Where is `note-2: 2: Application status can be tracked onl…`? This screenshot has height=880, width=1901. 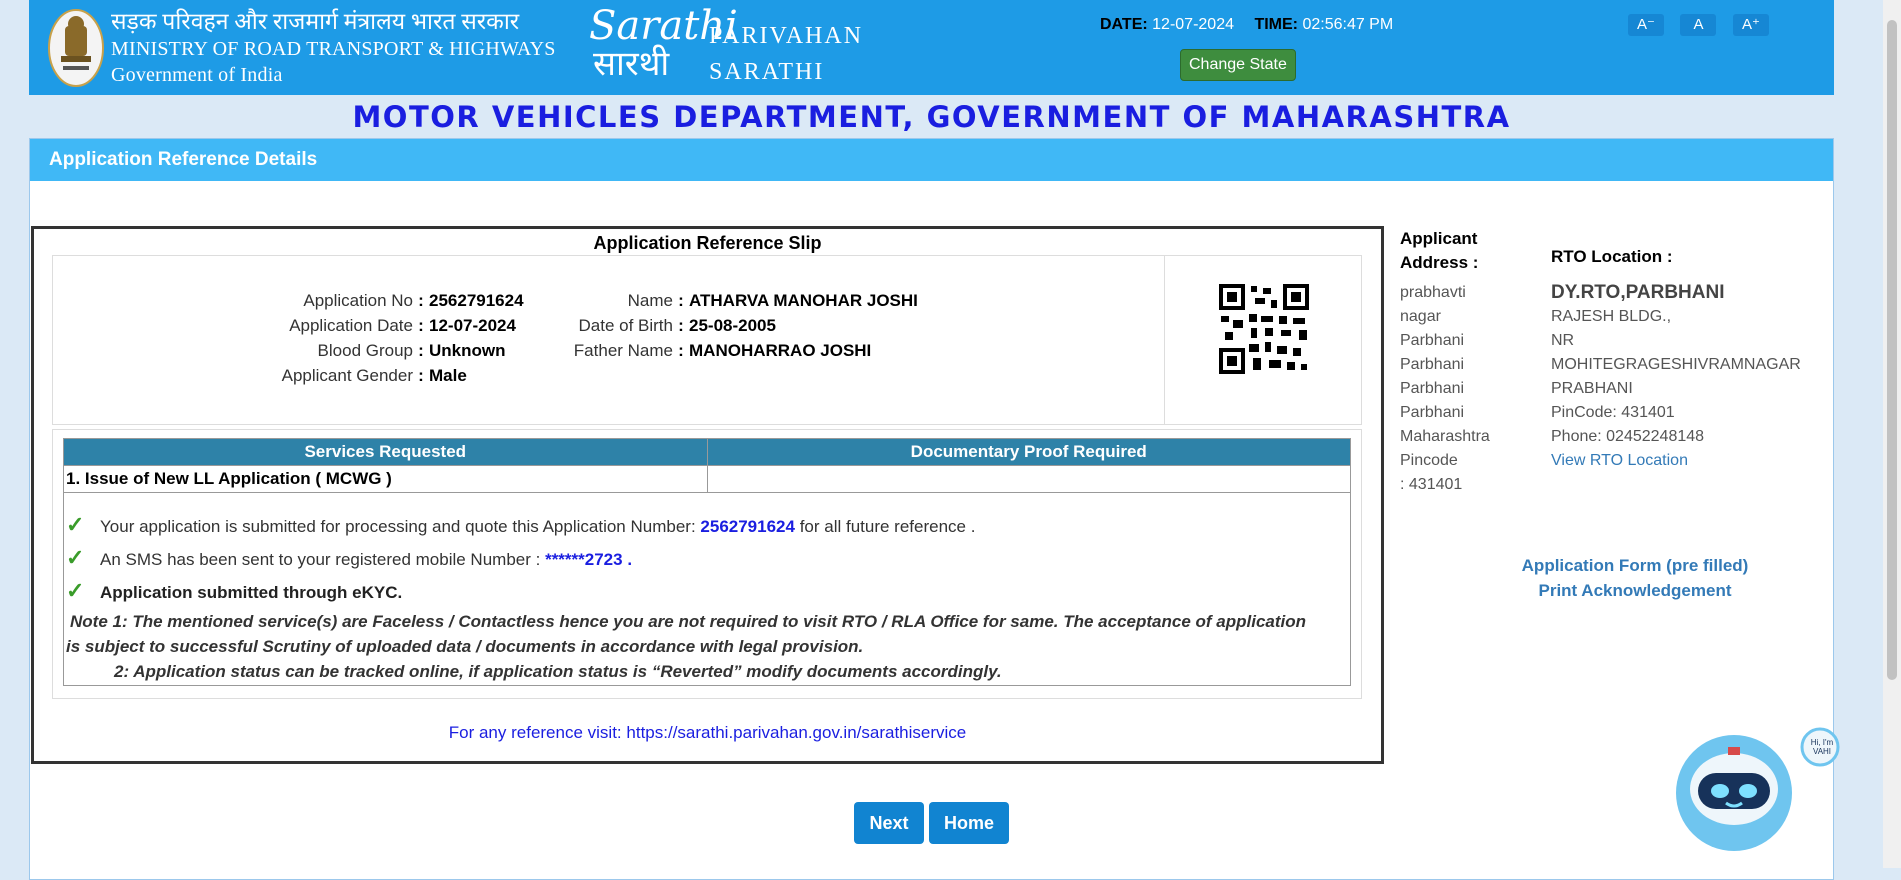 note-2: 2: Application status can be tracked onl… is located at coordinates (558, 671).